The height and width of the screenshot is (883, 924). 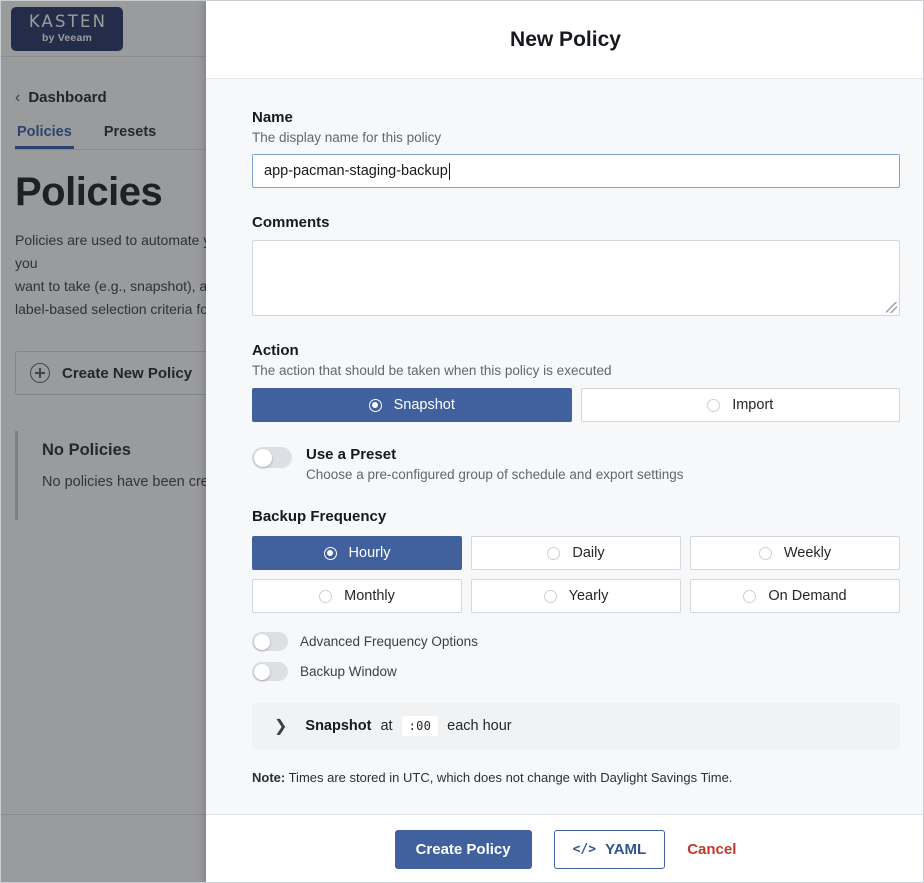 I want to click on schedule-action-name: Snapshot, so click(x=338, y=726).